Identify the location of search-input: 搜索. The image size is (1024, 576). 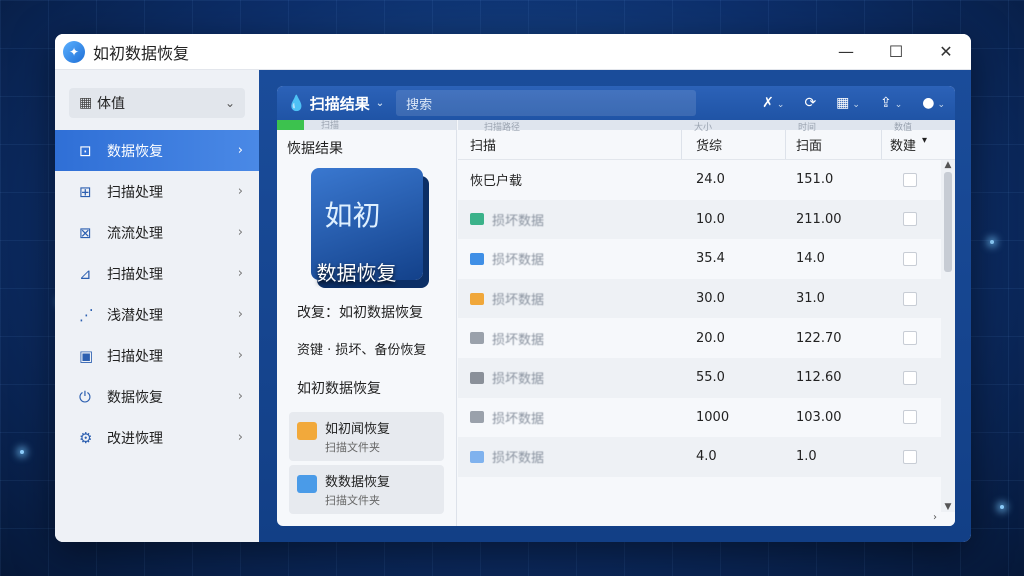
(546, 103).